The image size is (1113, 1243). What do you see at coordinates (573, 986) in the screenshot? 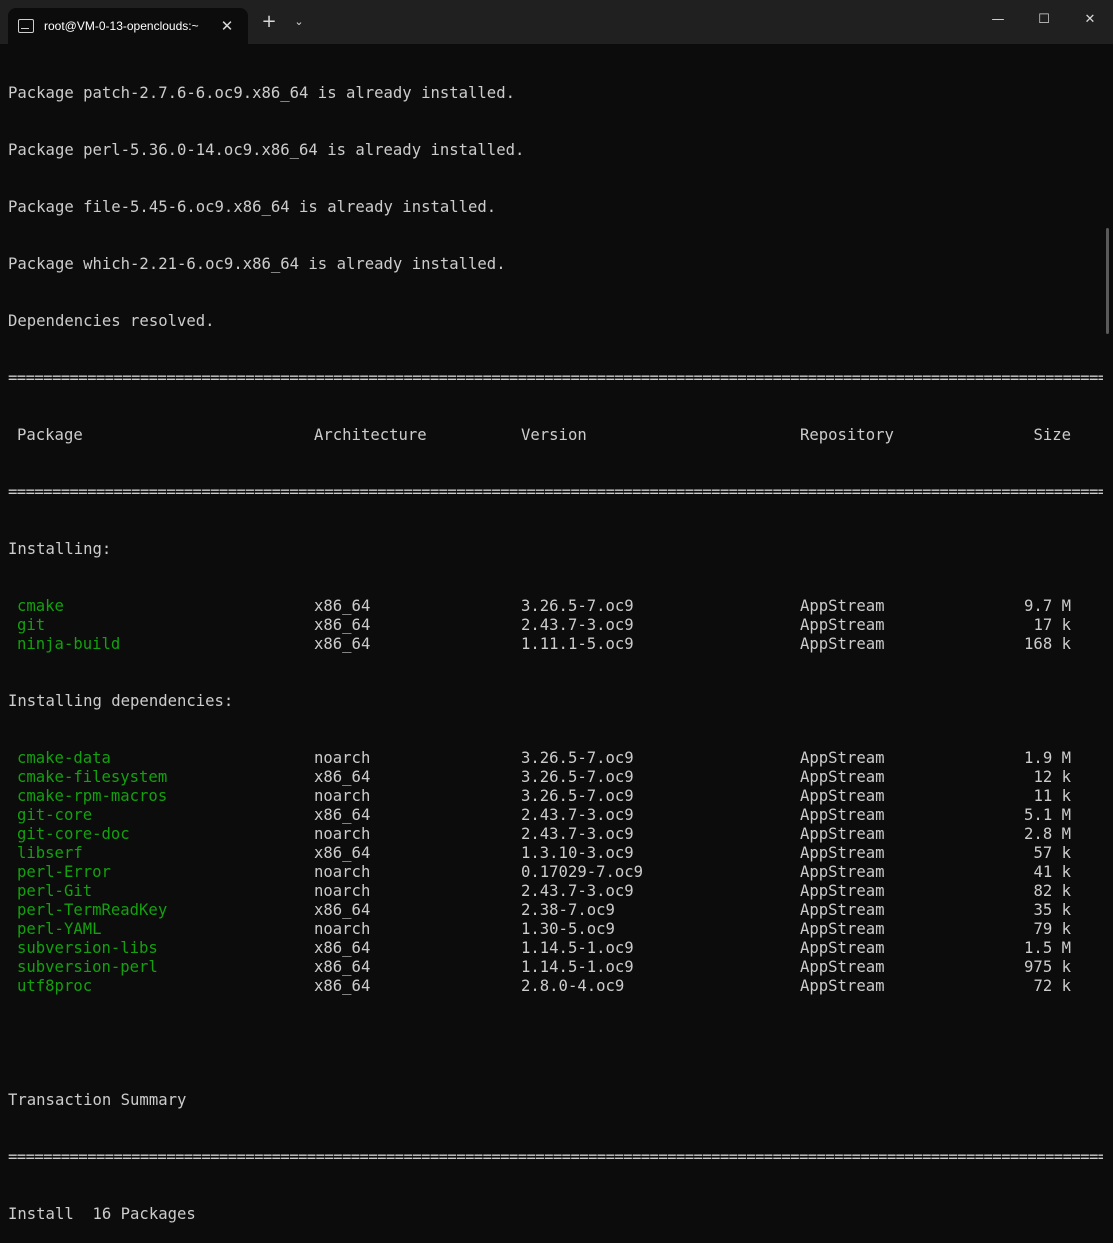
I see `package-version: 2.8.0-4.oc9` at bounding box center [573, 986].